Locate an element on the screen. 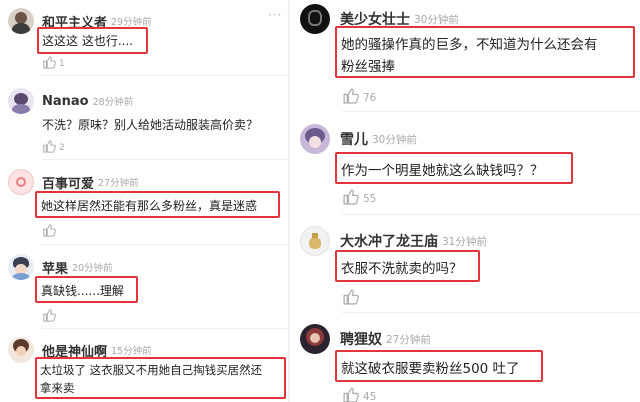 The width and height of the screenshot is (640, 402). like-count: 76 is located at coordinates (370, 98).